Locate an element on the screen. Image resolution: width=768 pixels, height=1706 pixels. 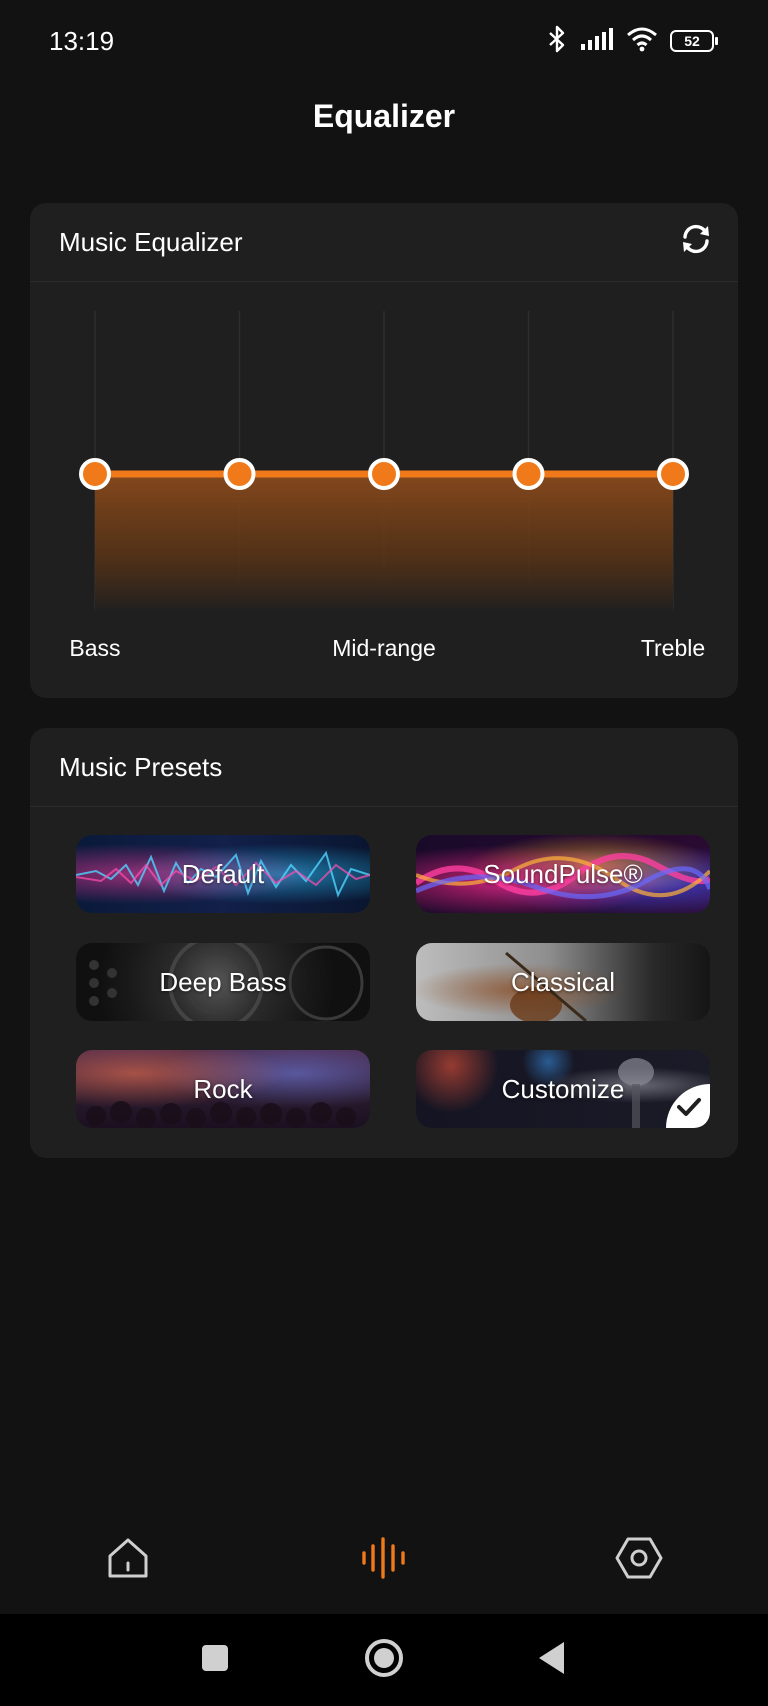
preset-default: Default is located at coordinates (223, 874).